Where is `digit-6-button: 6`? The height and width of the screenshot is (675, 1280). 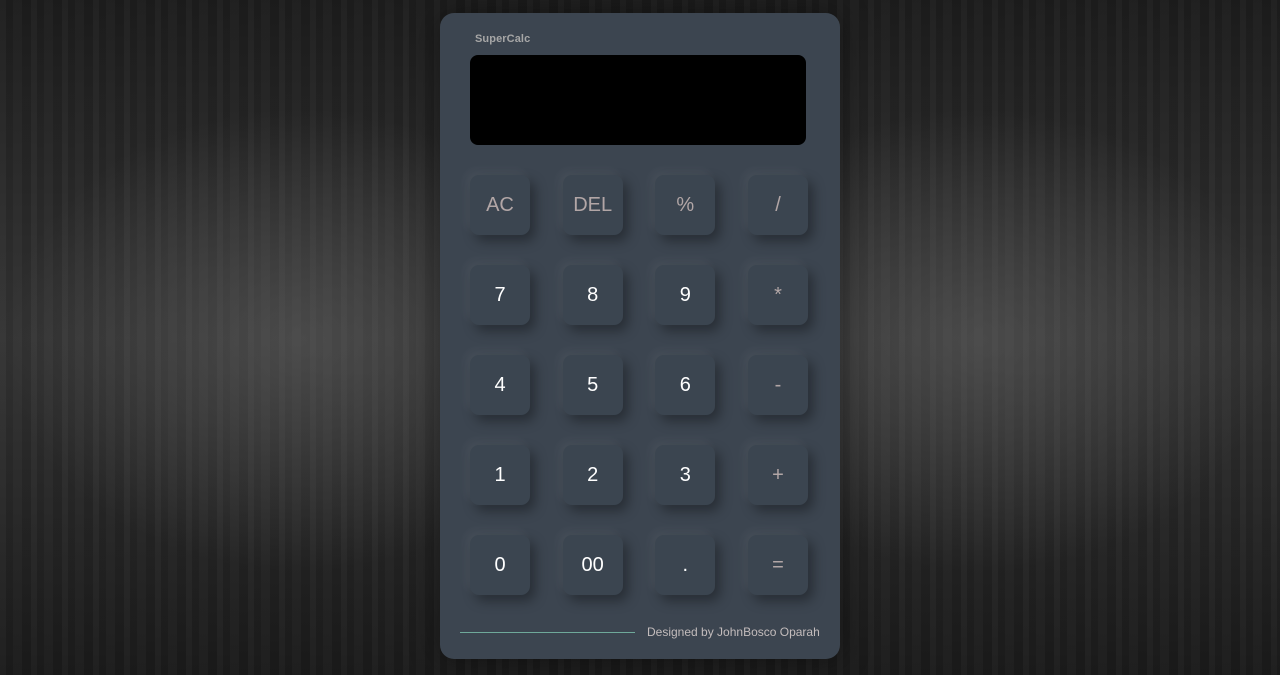
digit-6-button: 6 is located at coordinates (685, 385).